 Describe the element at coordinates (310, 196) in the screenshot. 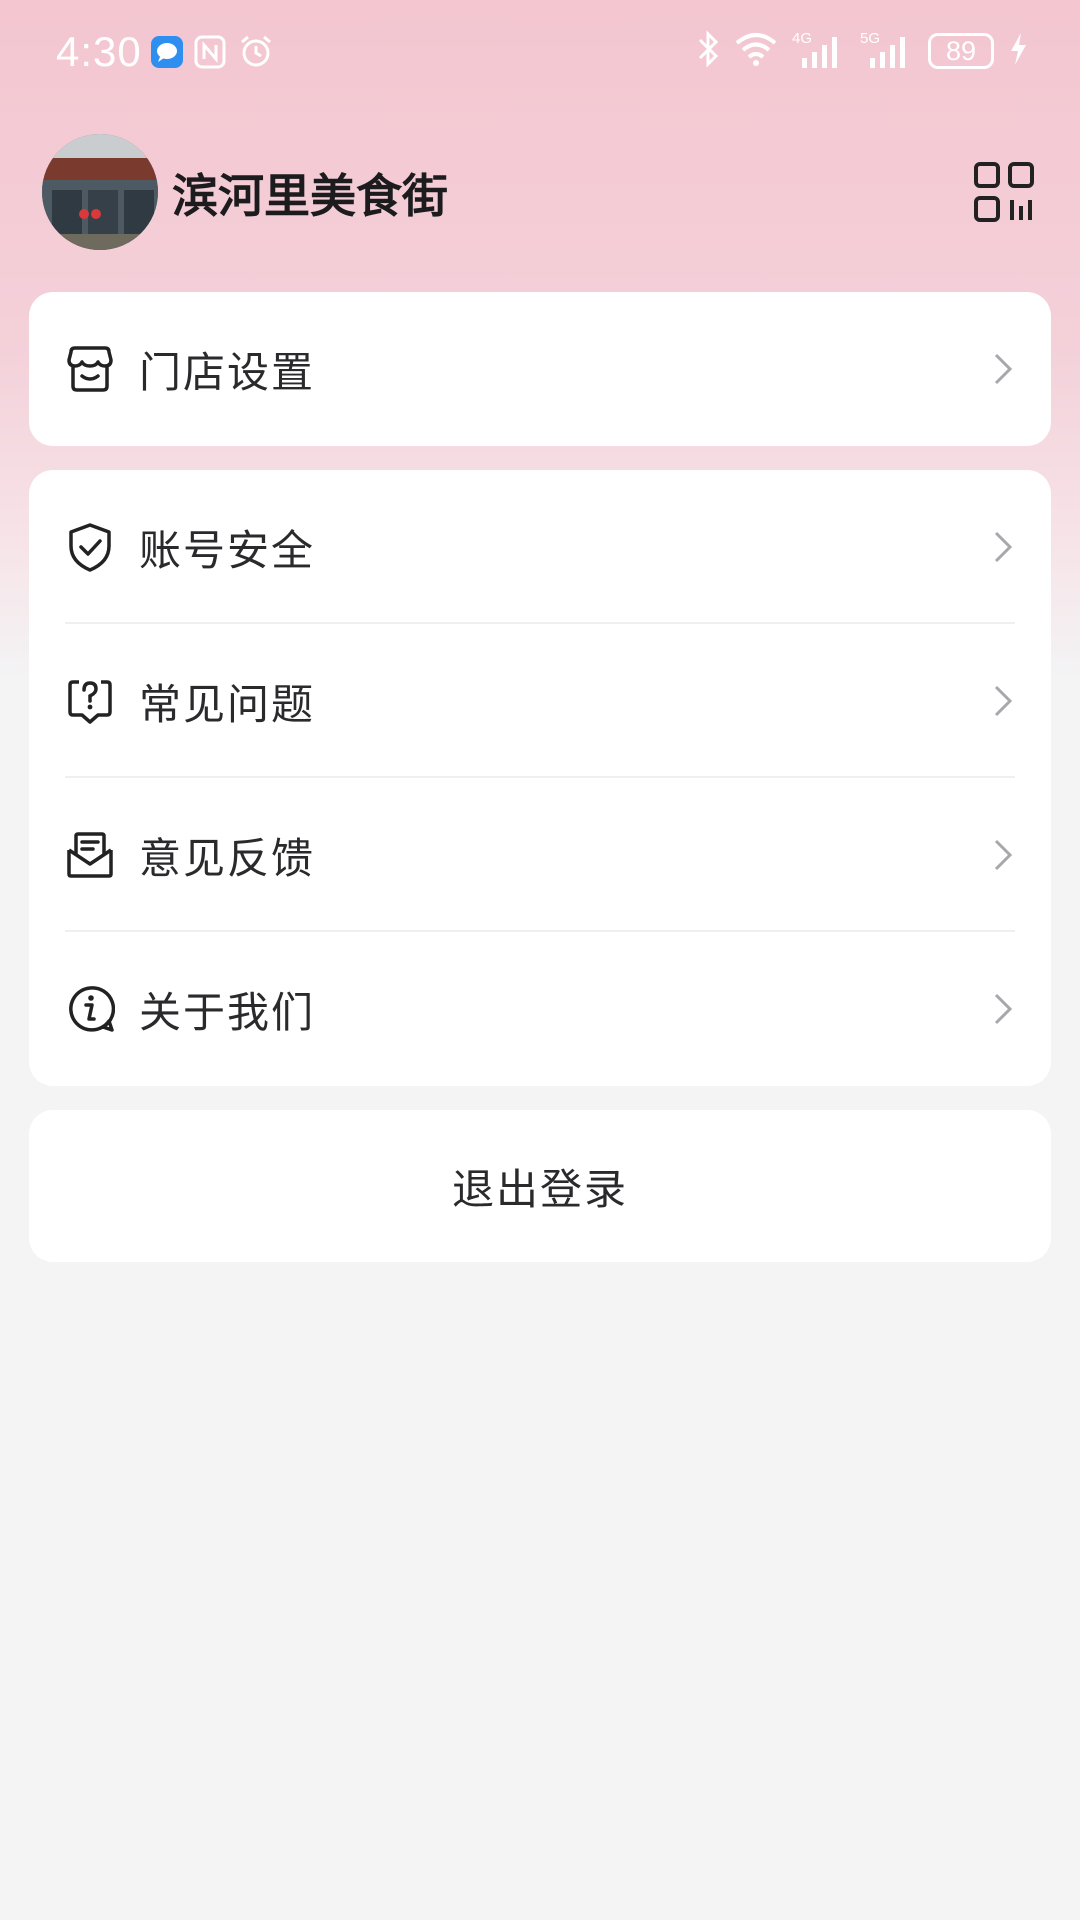

I see `store-name: 滨河里美食街` at that location.